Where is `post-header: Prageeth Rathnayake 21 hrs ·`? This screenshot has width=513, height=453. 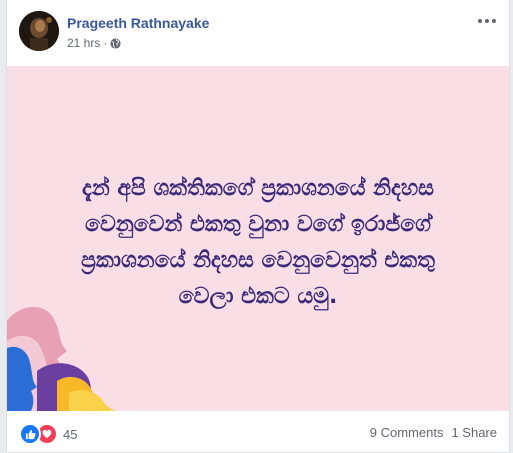
post-header: Prageeth Rathnayake 21 hrs · is located at coordinates (258, 33).